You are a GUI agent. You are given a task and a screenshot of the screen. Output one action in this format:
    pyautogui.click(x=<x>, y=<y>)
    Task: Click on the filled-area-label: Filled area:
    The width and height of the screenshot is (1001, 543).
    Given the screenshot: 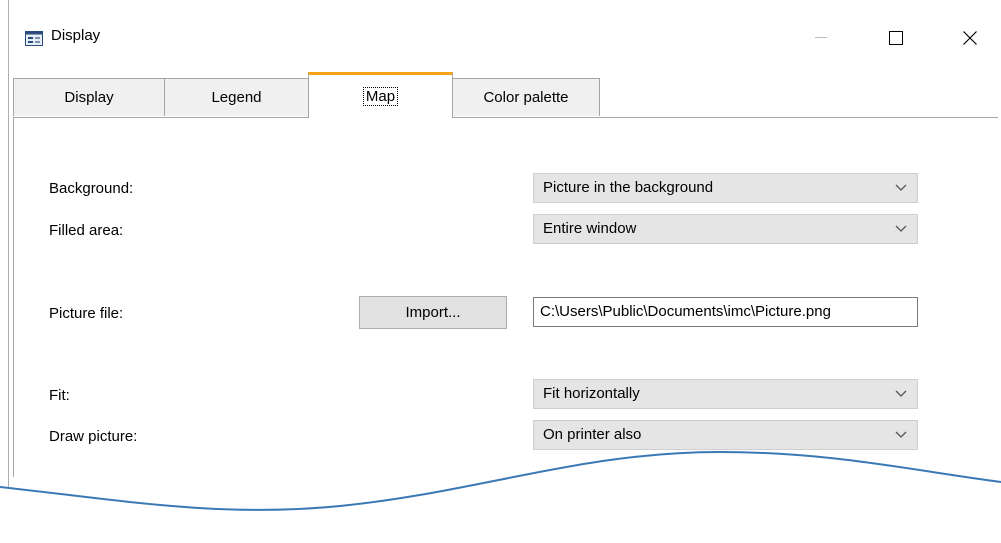 What is the action you would take?
    pyautogui.click(x=86, y=230)
    